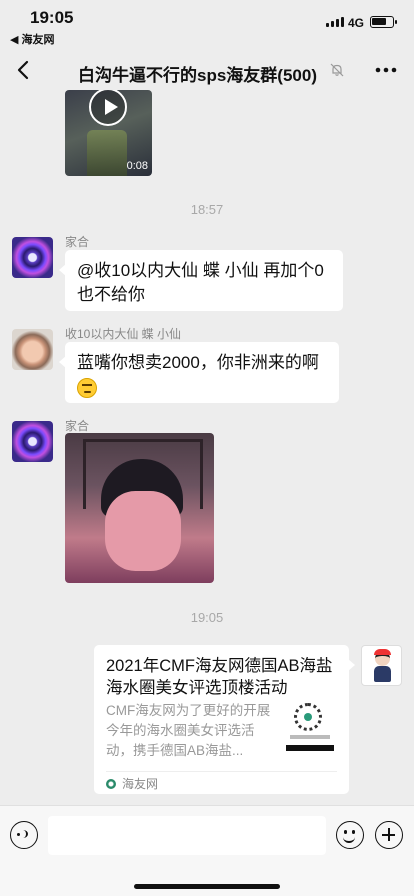 Image resolution: width=414 pixels, height=896 pixels. I want to click on signal-icon, so click(335, 22).